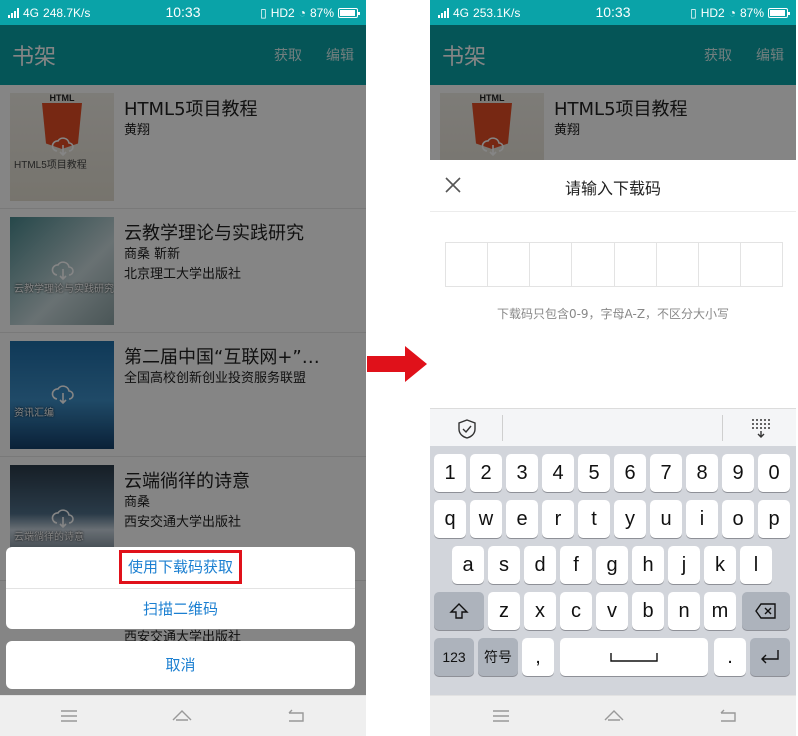 Image resolution: width=798 pixels, height=736 pixels. What do you see at coordinates (504, 611) in the screenshot?
I see `key-z: z` at bounding box center [504, 611].